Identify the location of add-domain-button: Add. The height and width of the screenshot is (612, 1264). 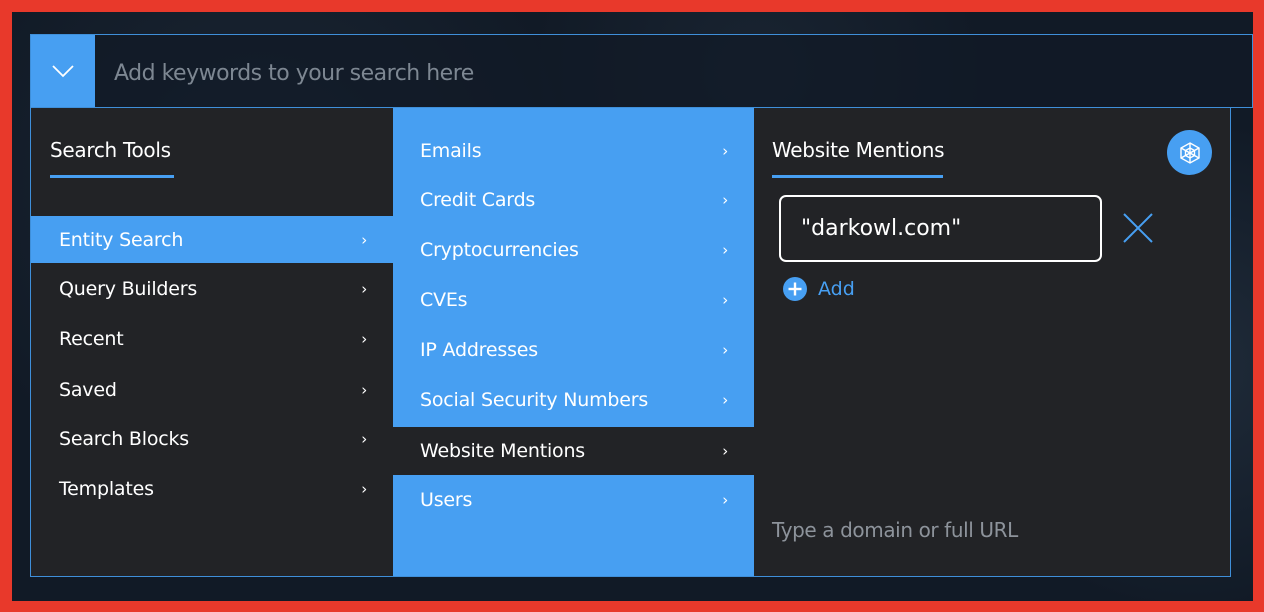
(818, 289).